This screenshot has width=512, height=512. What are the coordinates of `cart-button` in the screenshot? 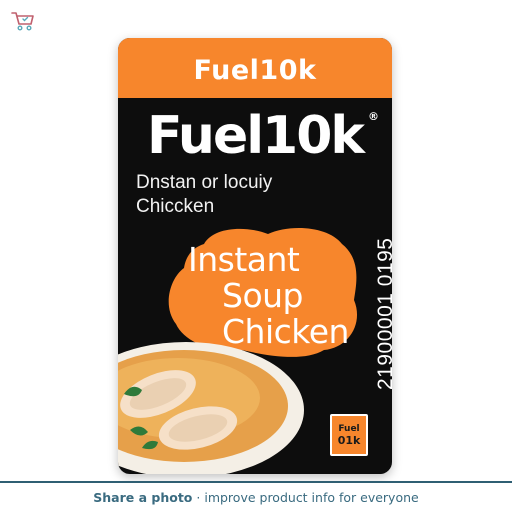 It's located at (23, 21).